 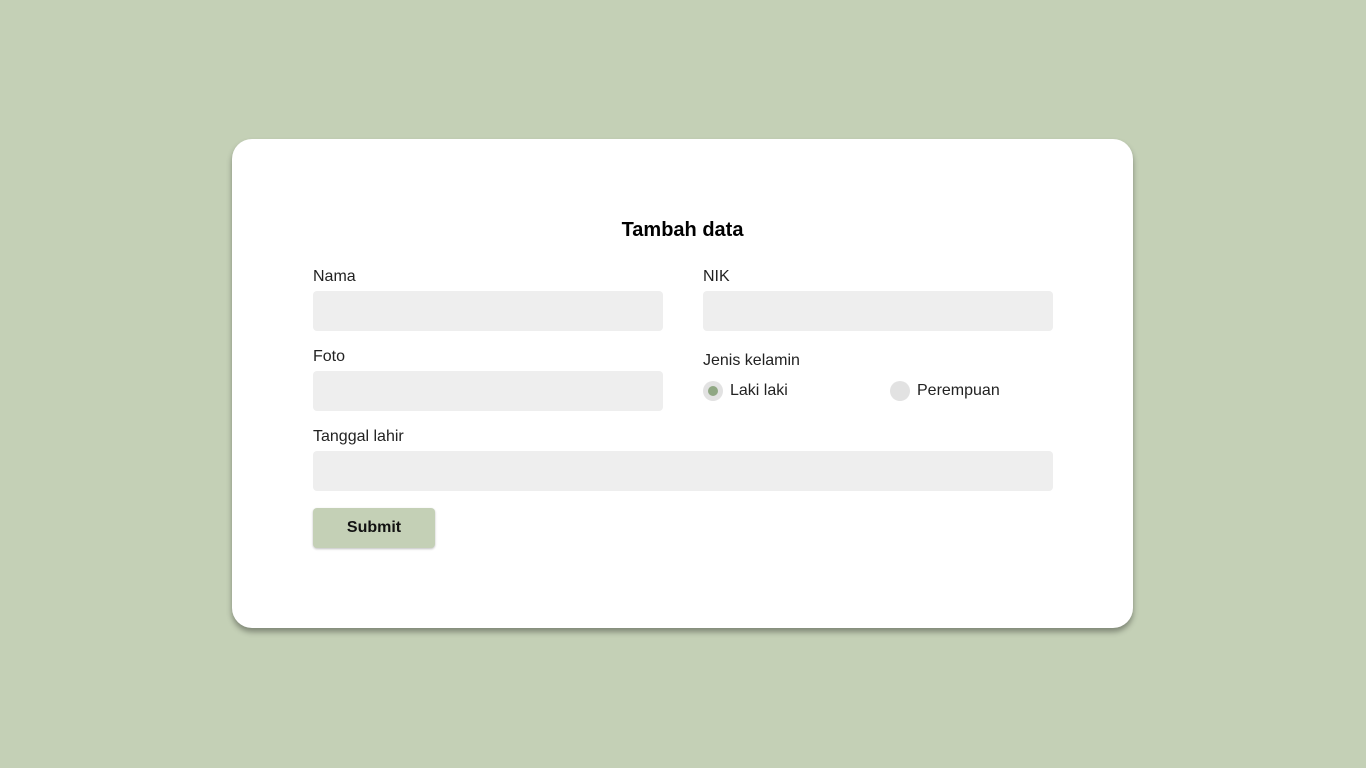 What do you see at coordinates (713, 391) in the screenshot?
I see `radio-laki-laki-button` at bounding box center [713, 391].